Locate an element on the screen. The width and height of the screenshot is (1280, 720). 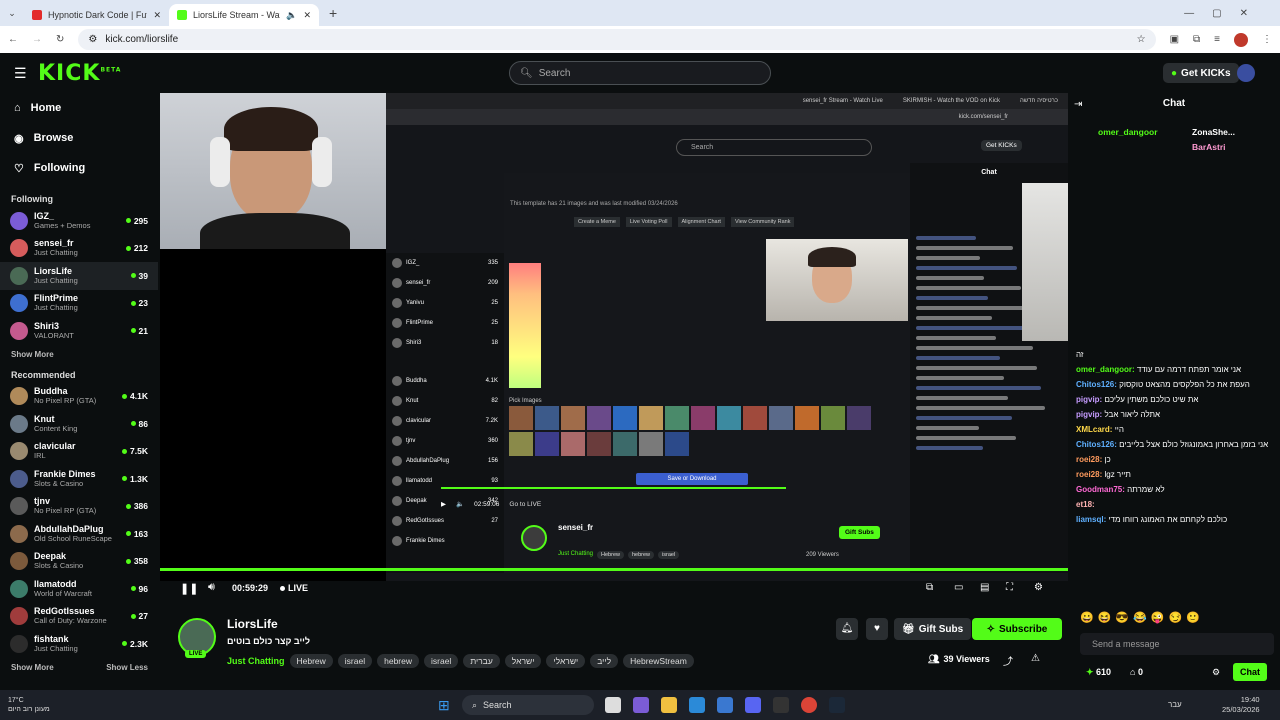
channel-item-tjnv: tjnv No Pixel RP (GTA) 386 is located at coordinates (79, 507).